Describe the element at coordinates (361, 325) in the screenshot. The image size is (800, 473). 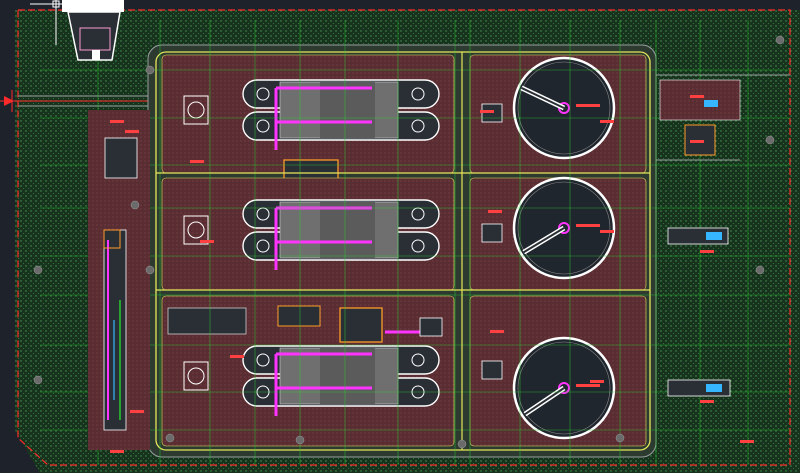
I see `sludge-thickener-building` at that location.